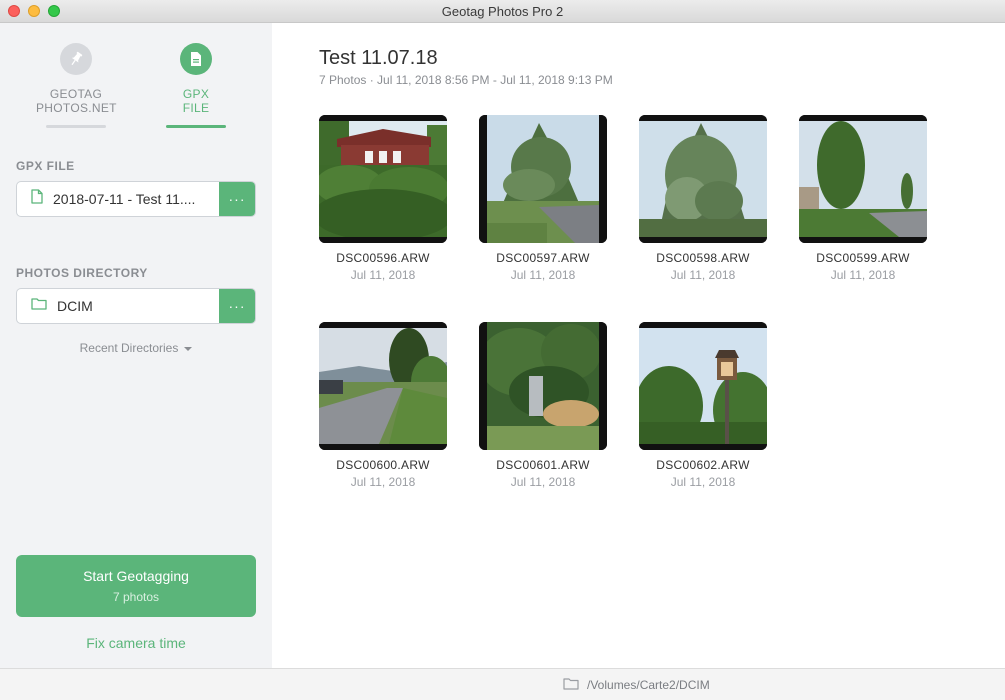 The height and width of the screenshot is (700, 1005). I want to click on photo-item: DSC00597.ARW Jul 11, 2018, so click(543, 198).